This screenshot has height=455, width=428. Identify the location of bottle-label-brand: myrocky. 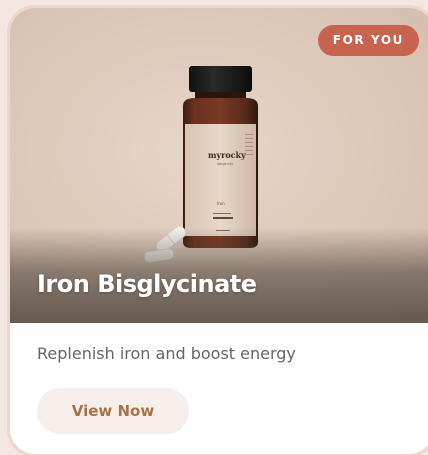
(227, 155).